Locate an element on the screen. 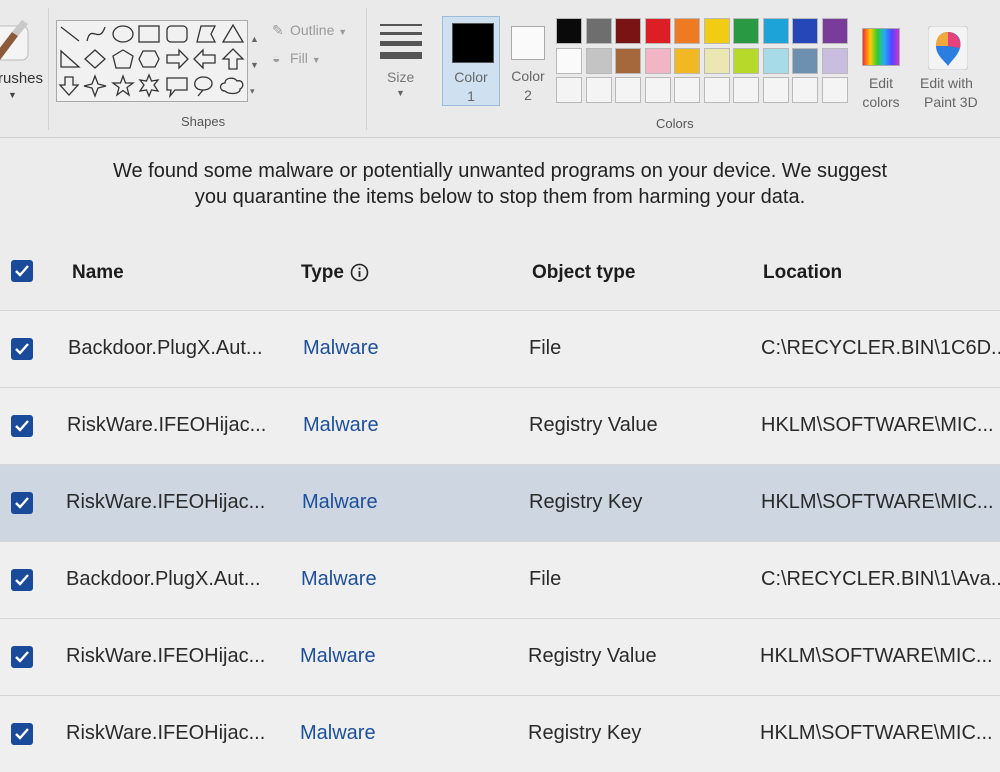 This screenshot has width=1000, height=772. object-type: Registry Value is located at coordinates (592, 656).